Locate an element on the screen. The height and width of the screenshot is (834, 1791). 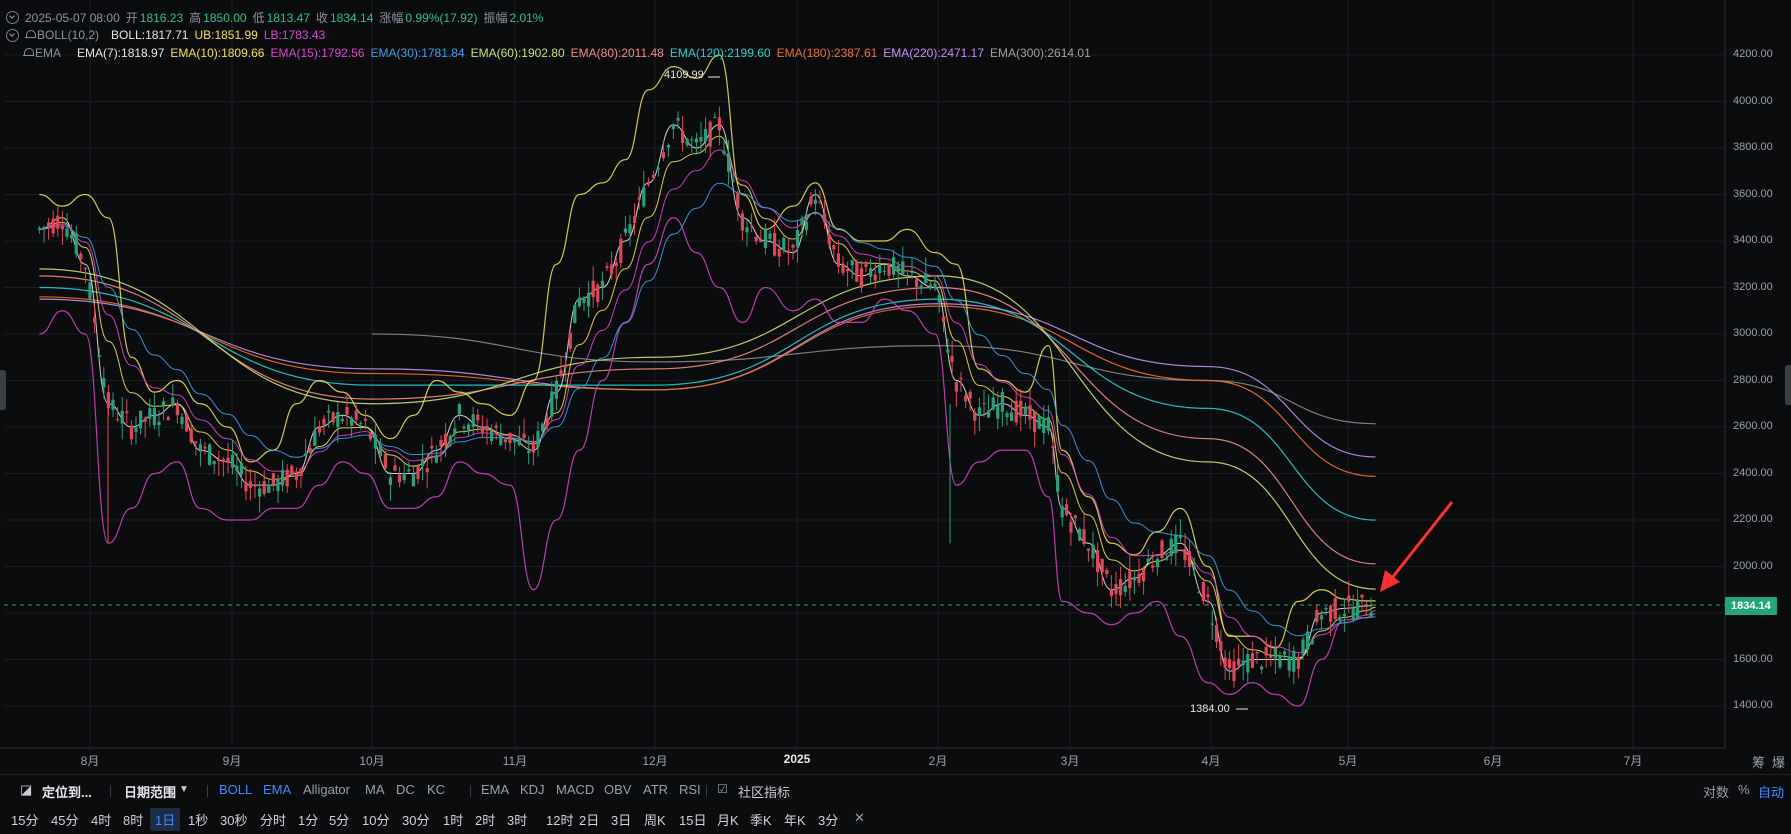
boll-ub-value: UB:1851.99 is located at coordinates (226, 35).